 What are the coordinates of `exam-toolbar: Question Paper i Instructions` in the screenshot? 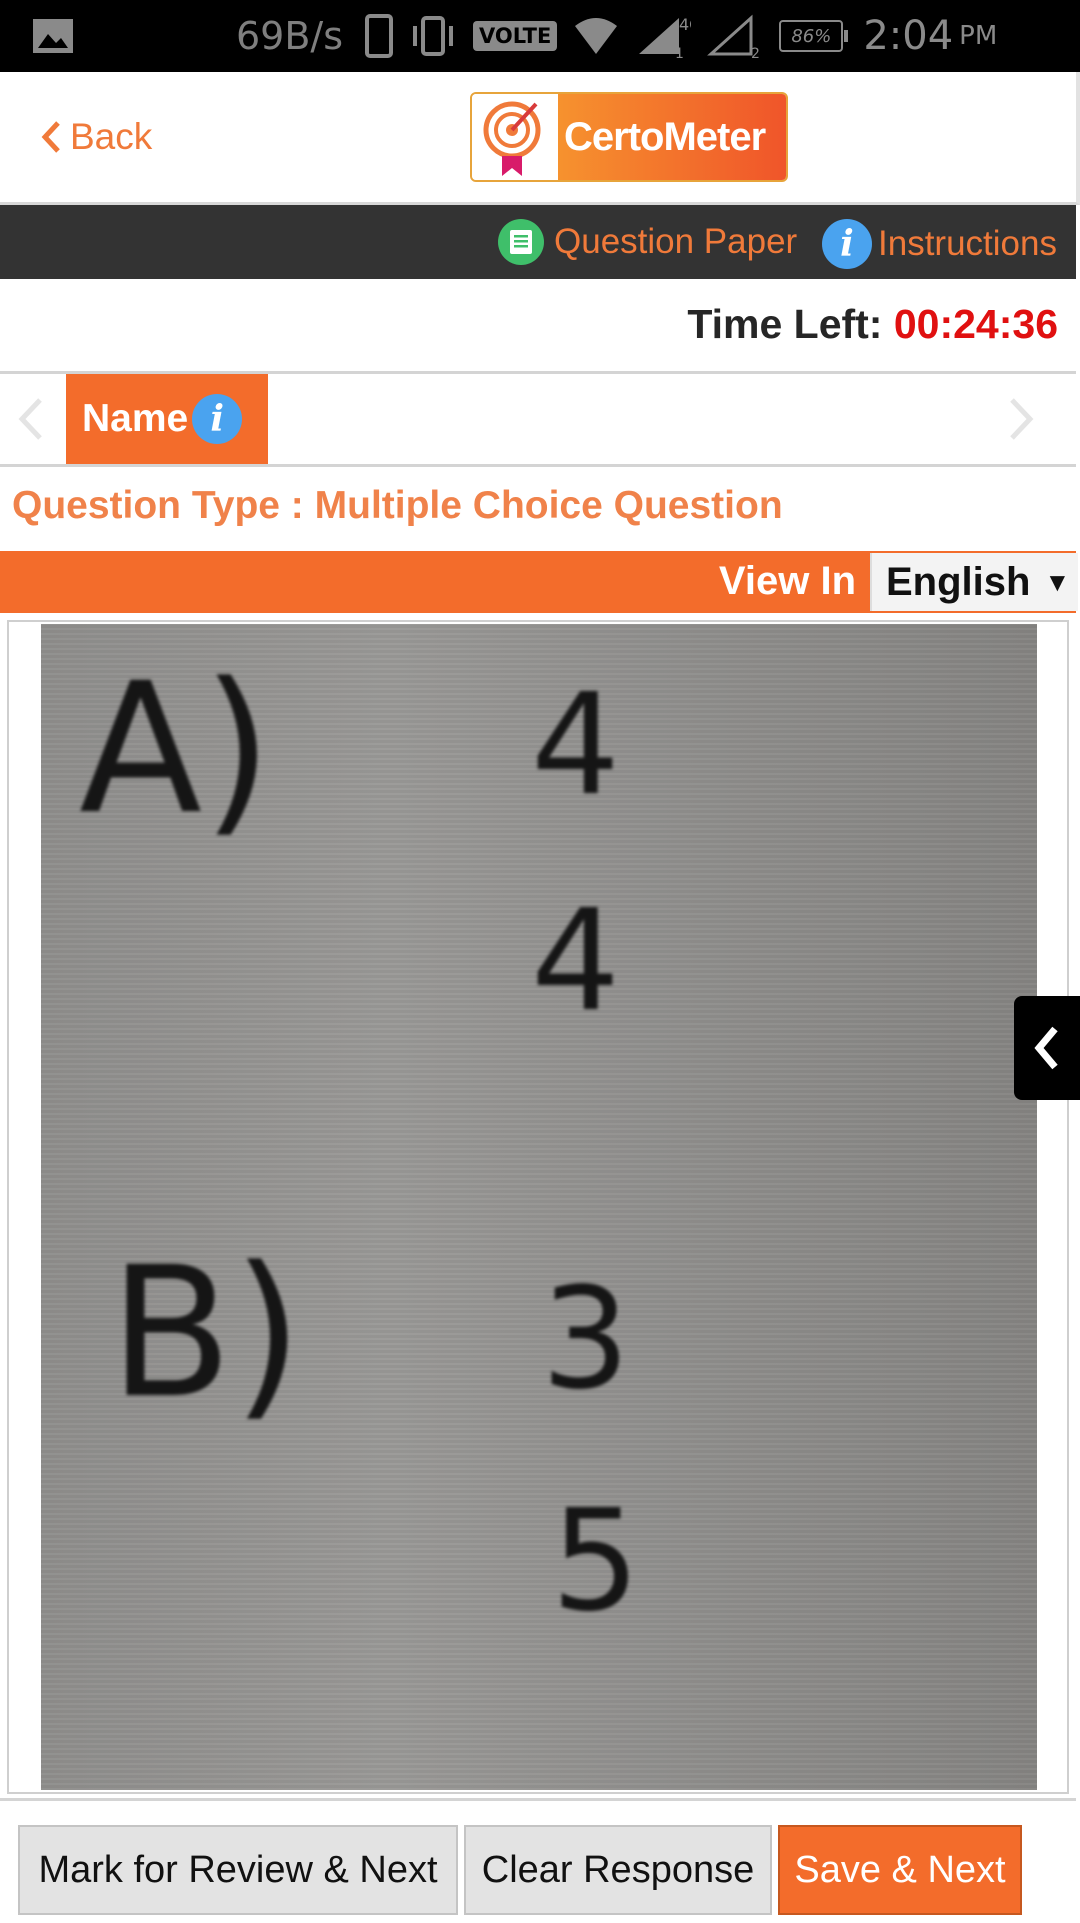 It's located at (538, 242).